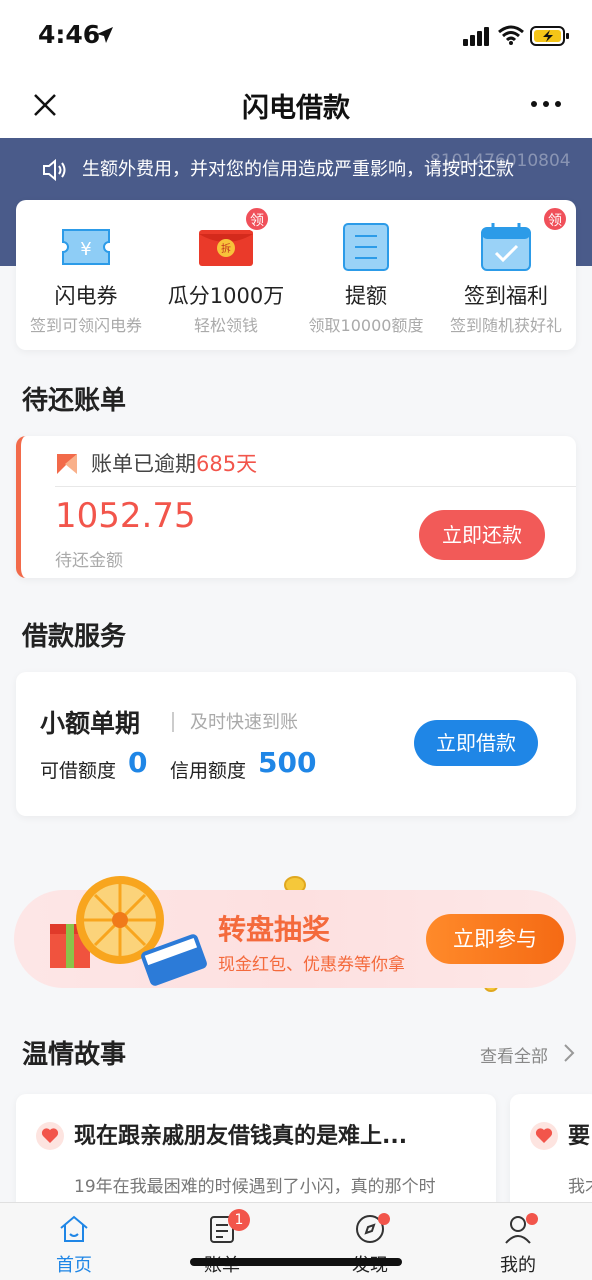 The height and width of the screenshot is (1280, 592). What do you see at coordinates (226, 248) in the screenshot?
I see `svg-text: 拆` at bounding box center [226, 248].